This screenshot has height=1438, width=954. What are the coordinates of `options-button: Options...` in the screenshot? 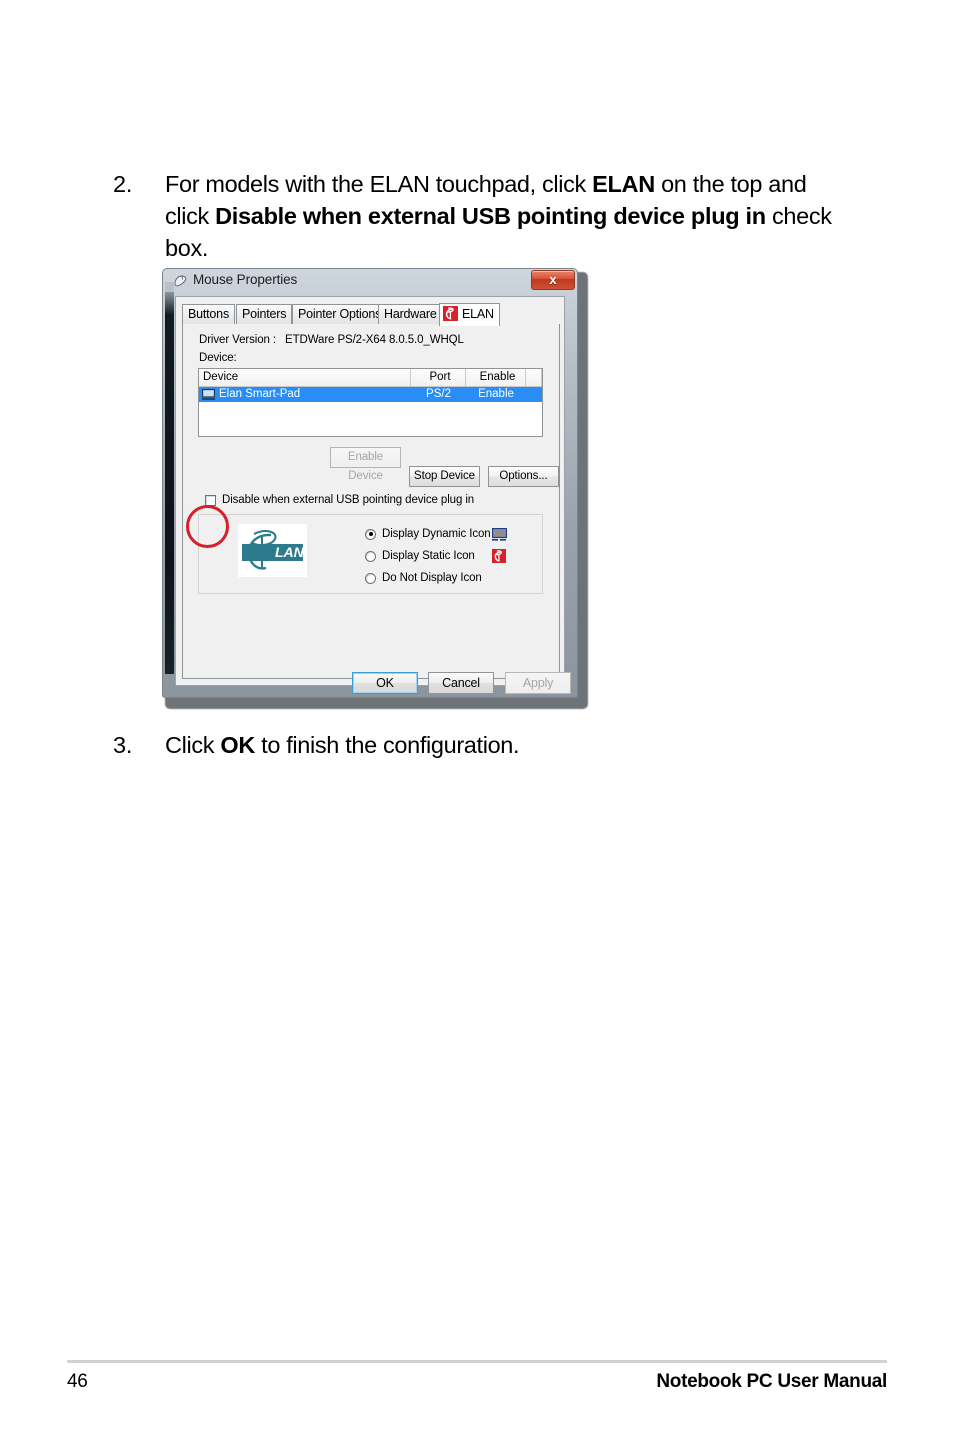 It's located at (523, 476).